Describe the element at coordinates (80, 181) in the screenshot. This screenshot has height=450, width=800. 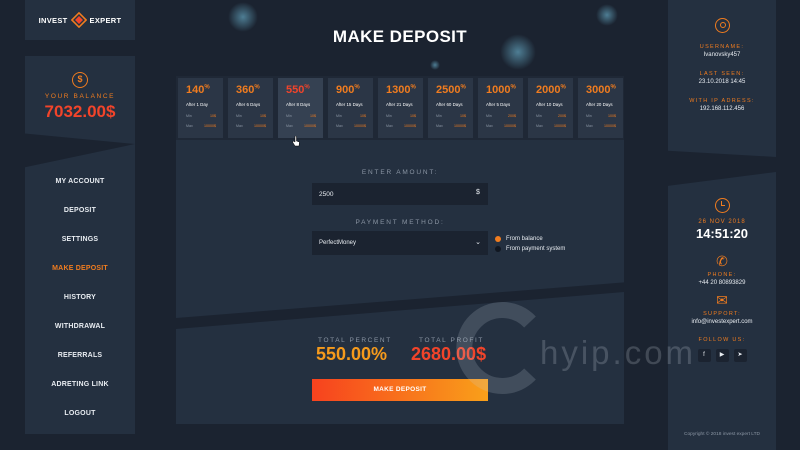
I see `menu-item-my-account: MY ACCOUNT` at that location.